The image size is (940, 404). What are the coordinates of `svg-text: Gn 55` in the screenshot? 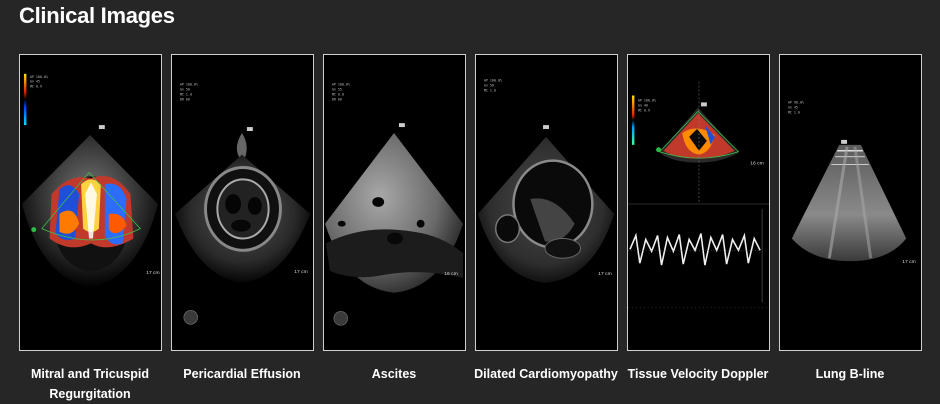 It's located at (337, 90).